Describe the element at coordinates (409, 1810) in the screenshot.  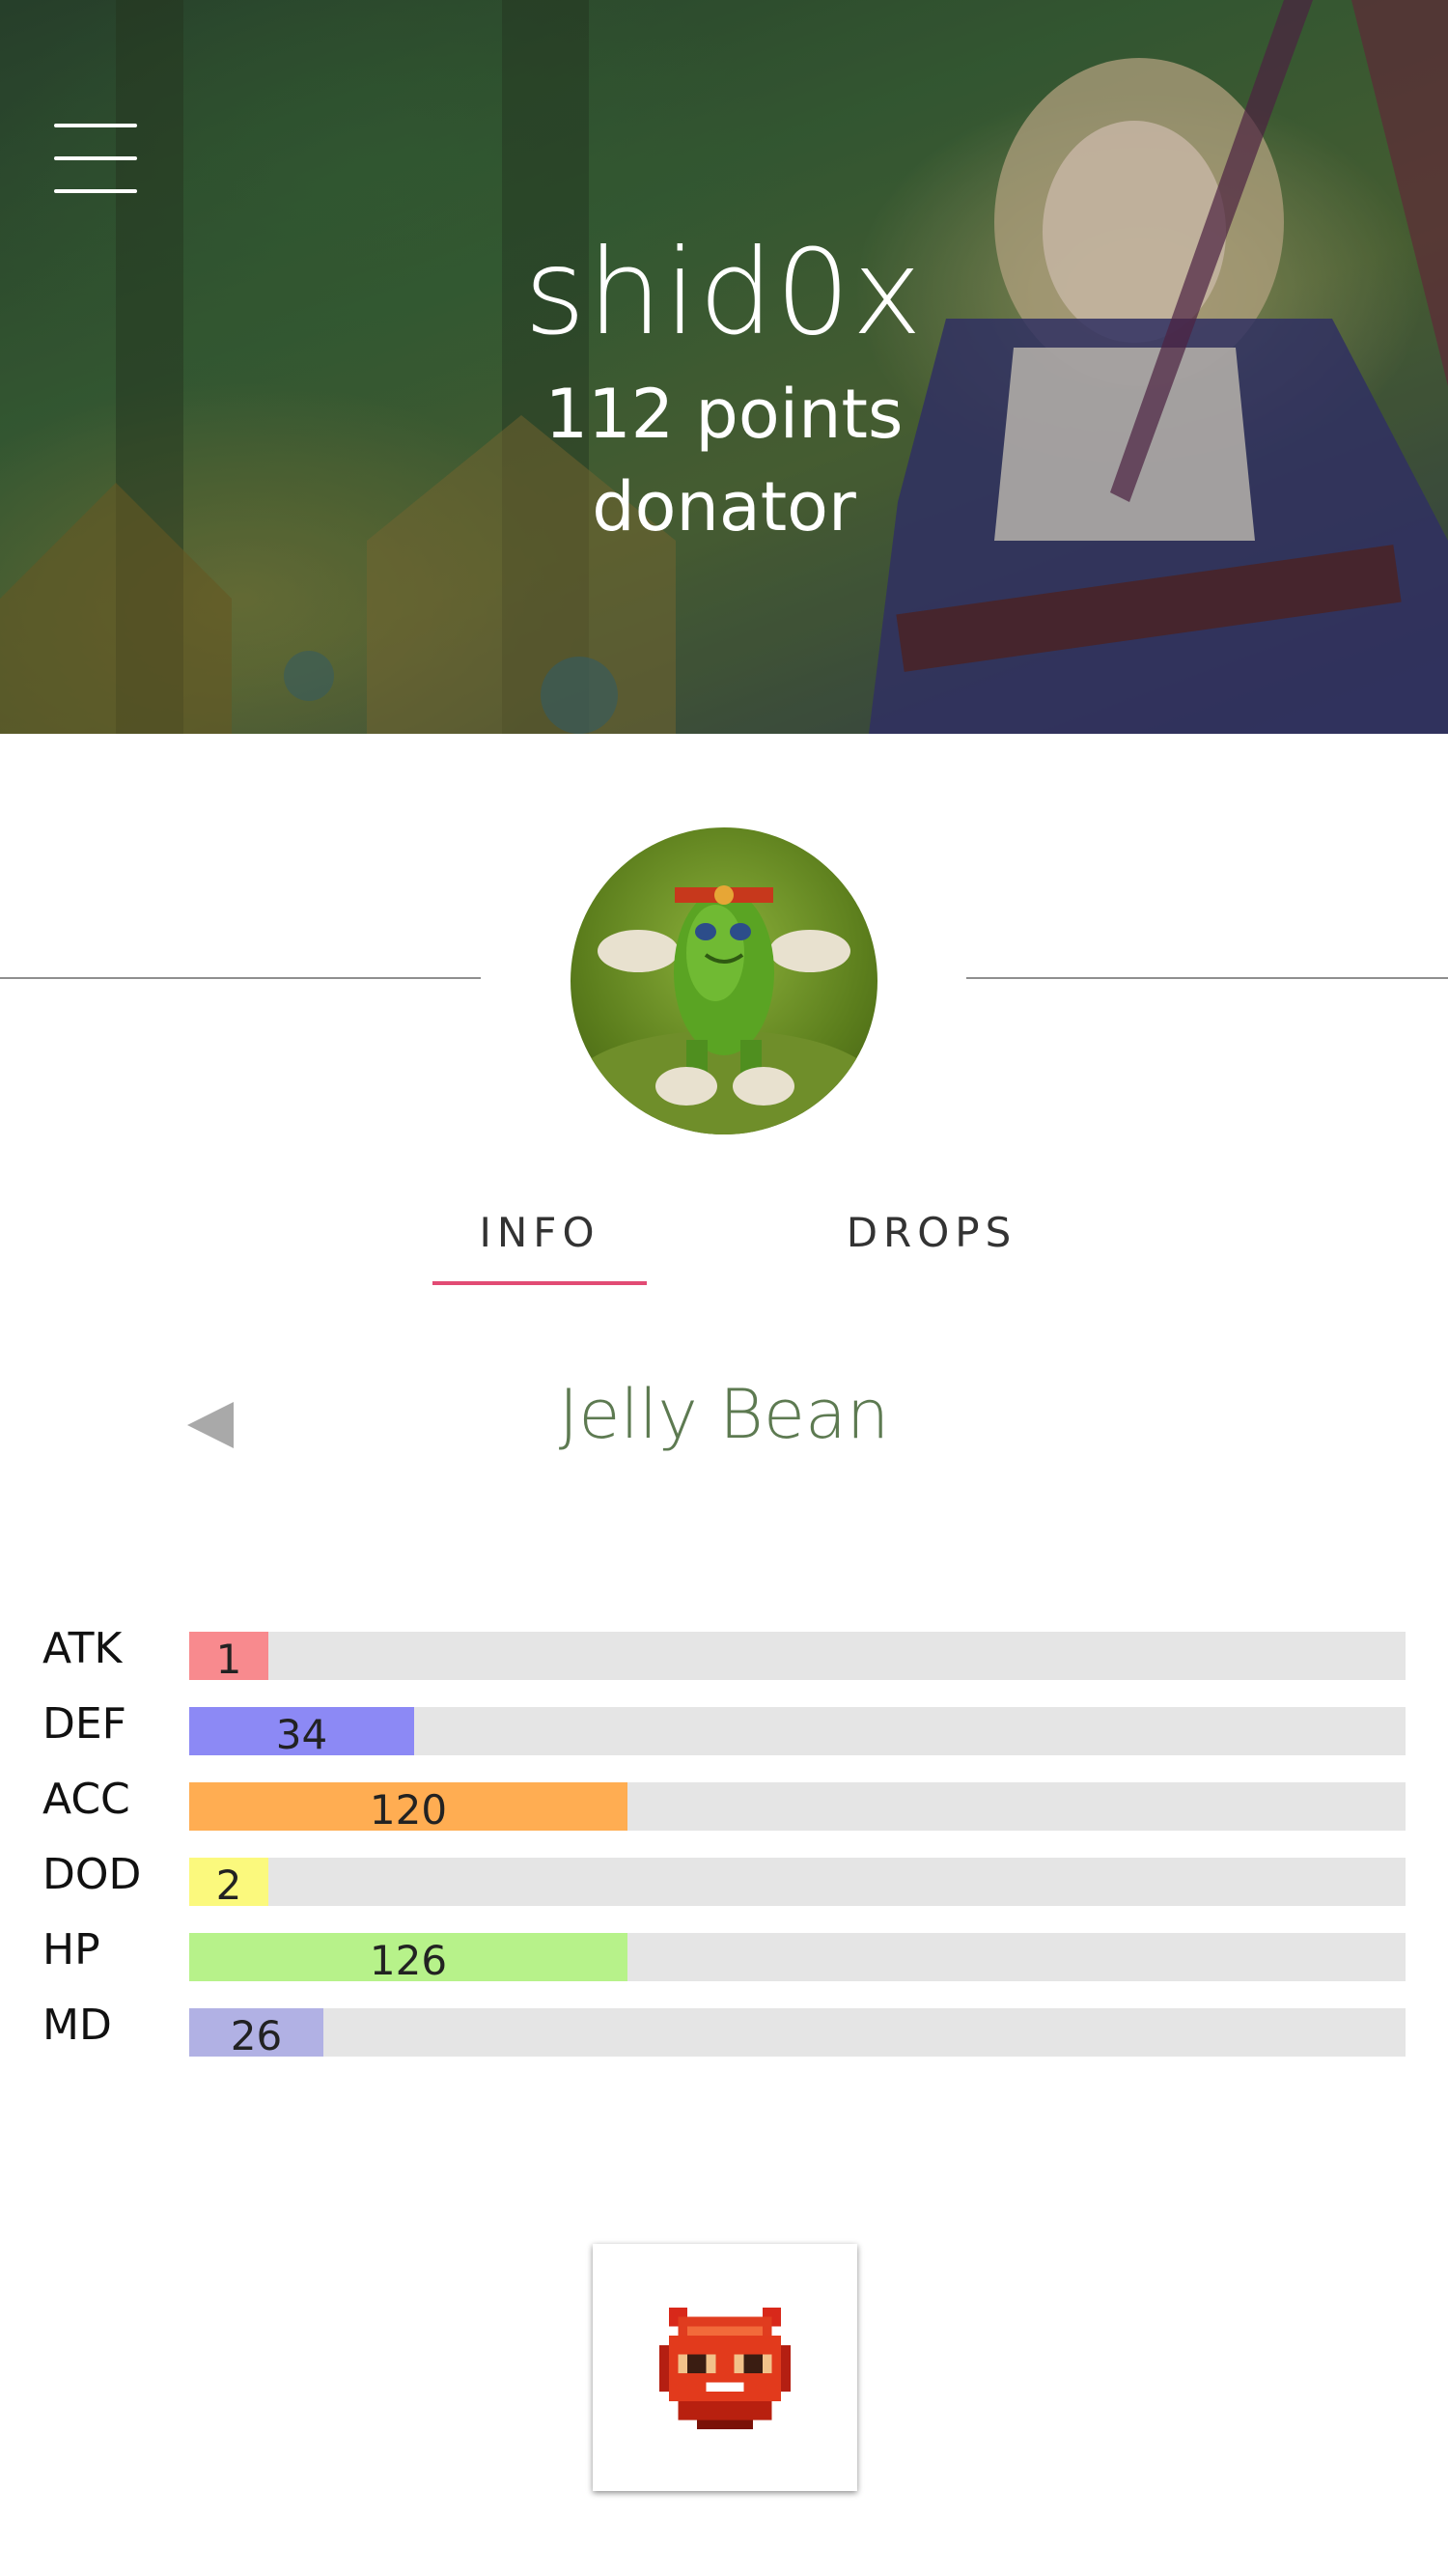
I see `stat-value: 120` at that location.